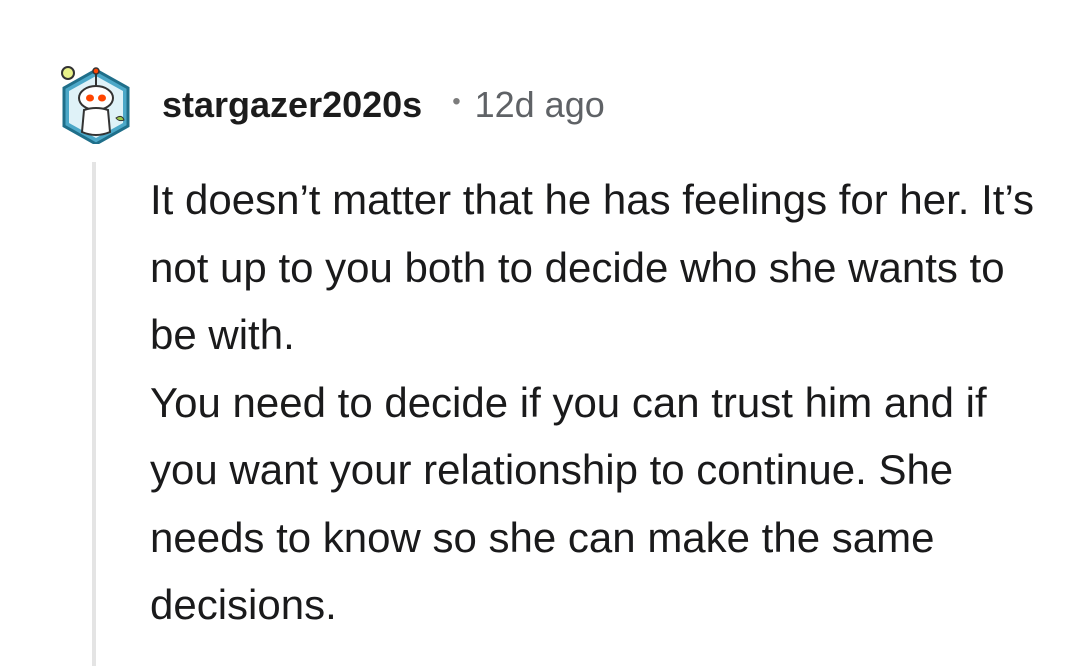 This screenshot has height=666, width=1080. I want to click on comment-header: stargazer2020s • 12d ago, so click(383, 105).